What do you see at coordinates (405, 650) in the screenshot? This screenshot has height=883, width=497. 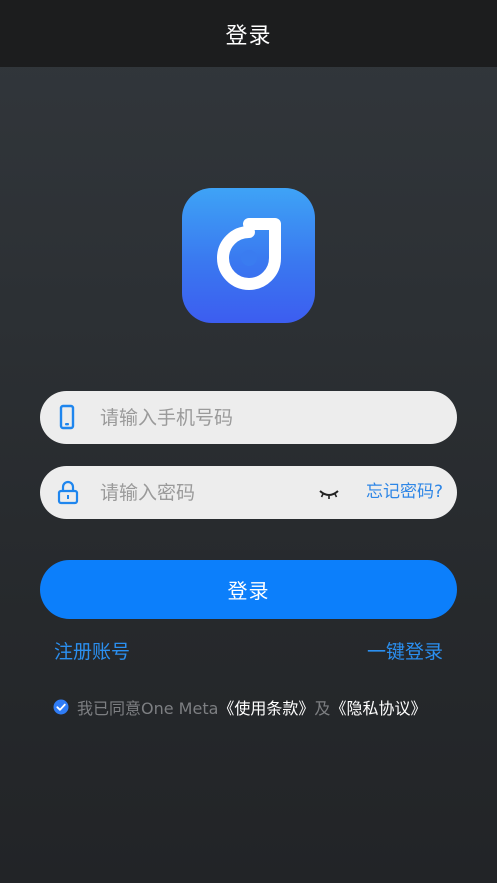 I see `quick-login-link: 一键登录` at bounding box center [405, 650].